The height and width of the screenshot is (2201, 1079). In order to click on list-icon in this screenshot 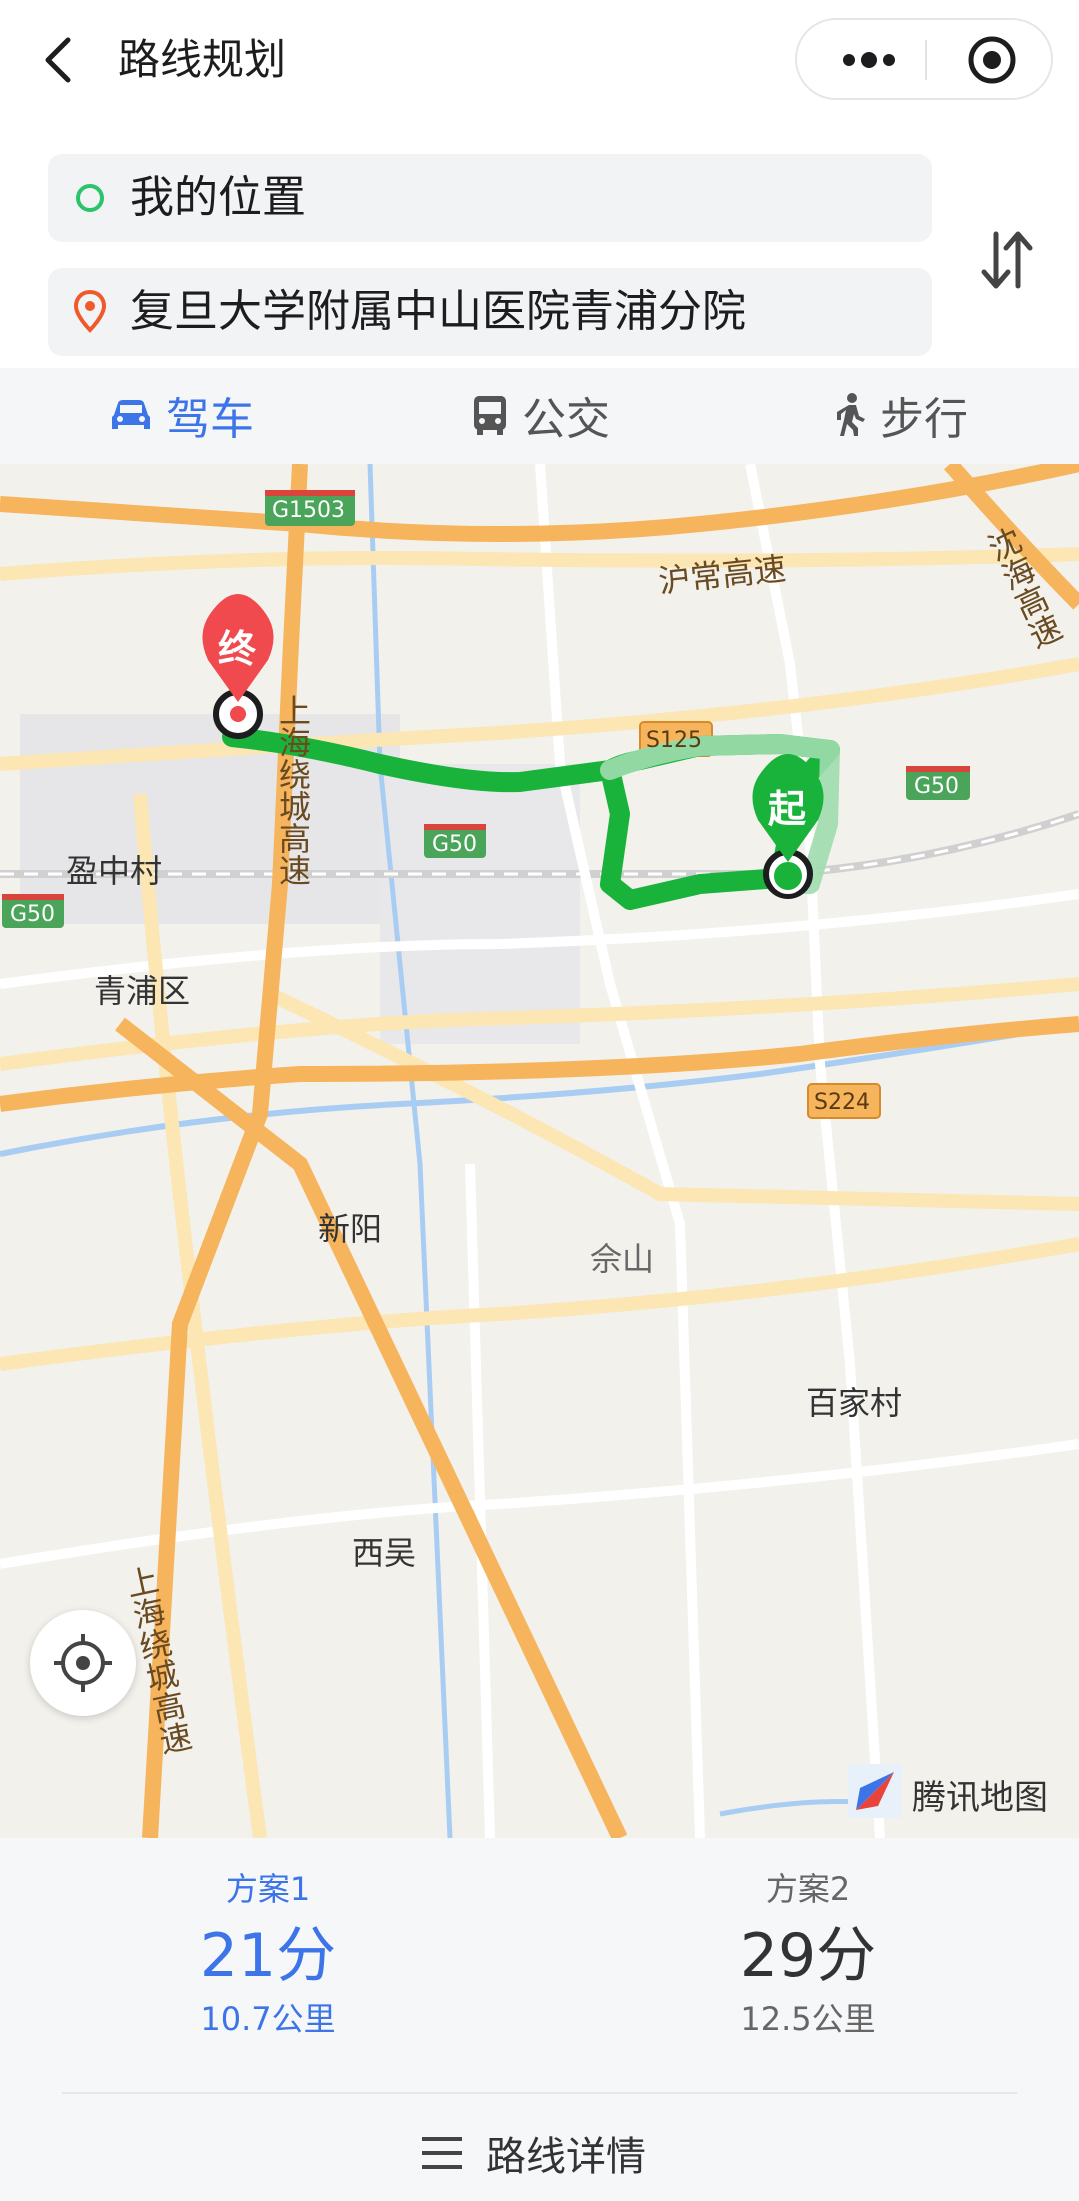, I will do `click(442, 2153)`.